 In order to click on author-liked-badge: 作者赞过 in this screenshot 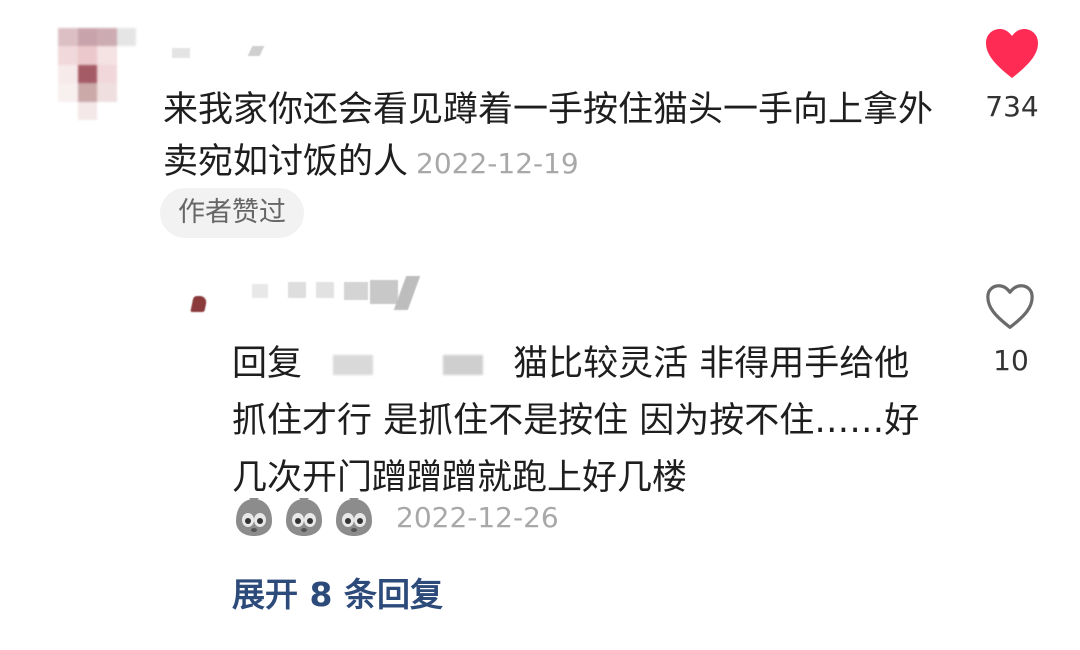, I will do `click(232, 213)`.